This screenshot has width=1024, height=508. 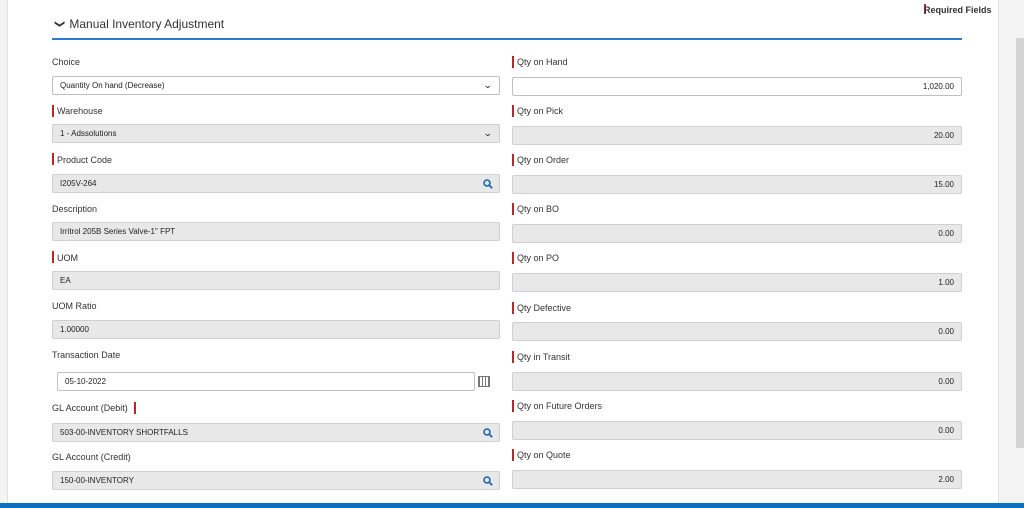 I want to click on qty-on-order-value: 15.00, so click(x=943, y=184).